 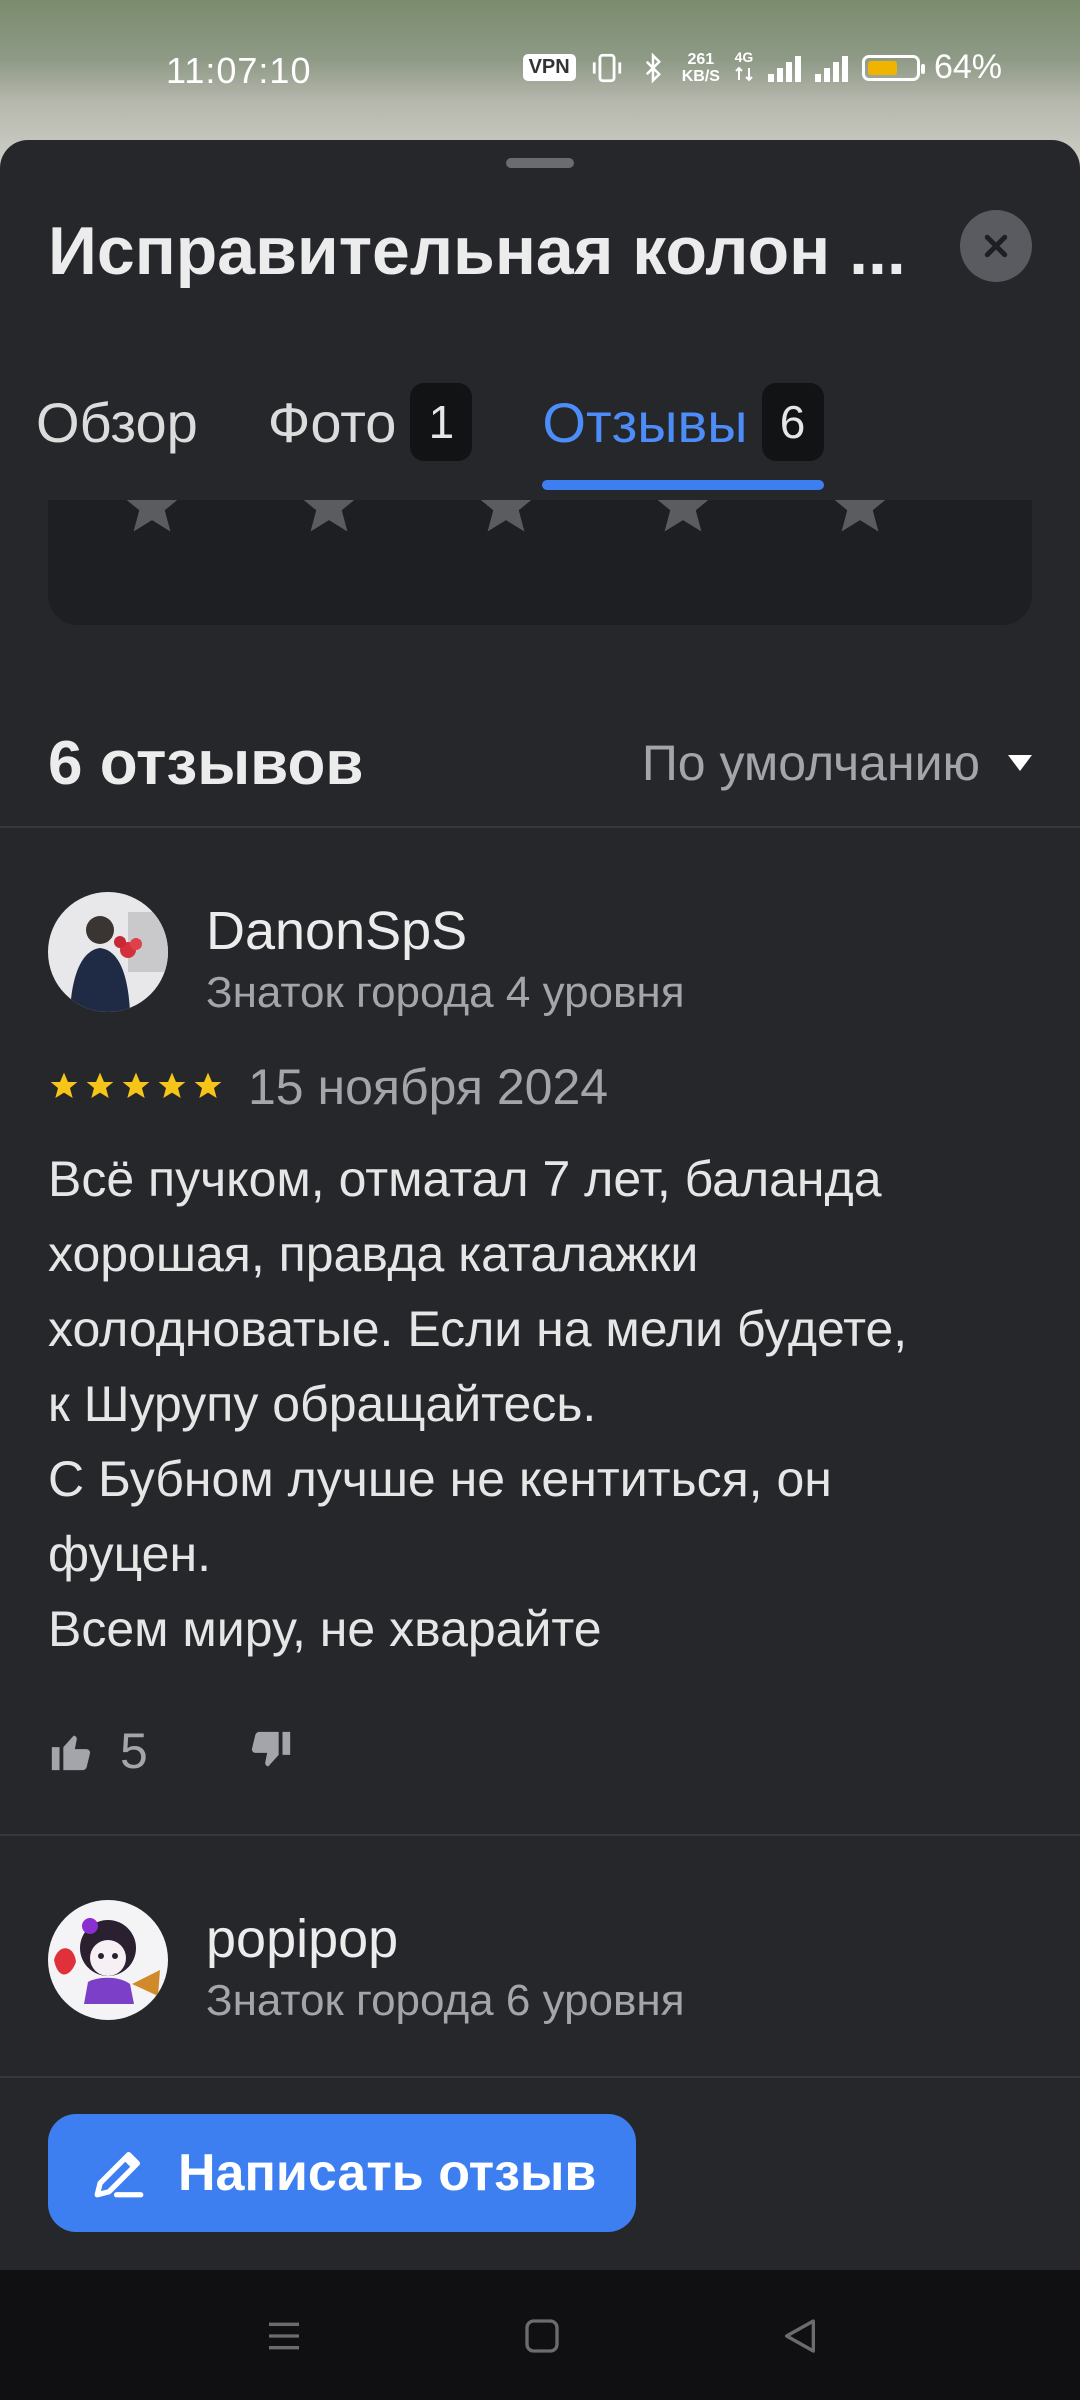 I want to click on thumbs-down-icon, so click(x=271, y=1751).